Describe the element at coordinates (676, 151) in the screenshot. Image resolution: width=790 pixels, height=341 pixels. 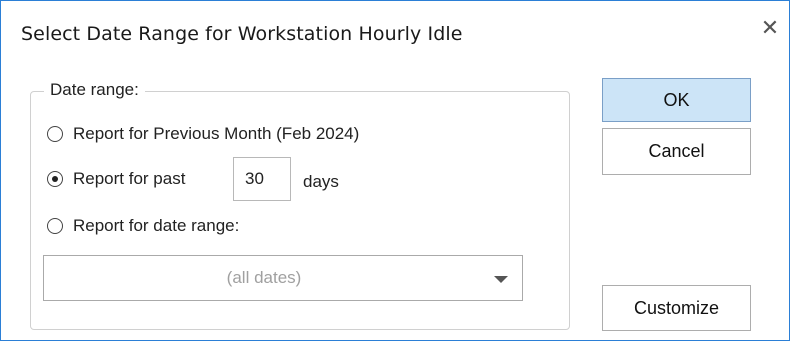
I see `cancel-button: Cancel` at that location.